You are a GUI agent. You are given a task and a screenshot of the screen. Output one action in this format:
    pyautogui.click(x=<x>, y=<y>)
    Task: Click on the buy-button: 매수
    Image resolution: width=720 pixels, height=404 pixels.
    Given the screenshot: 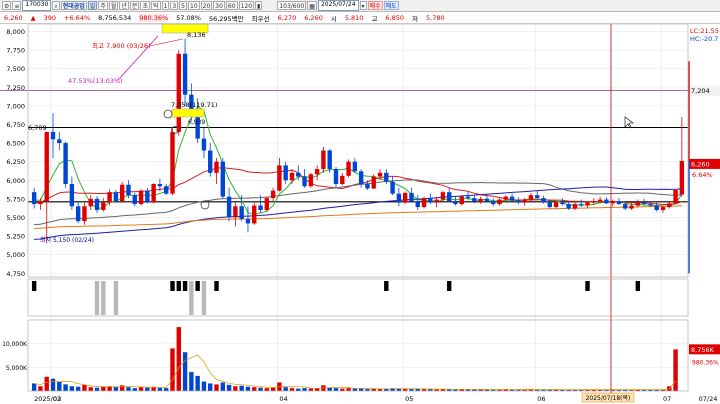 What is the action you would take?
    pyautogui.click(x=375, y=5)
    